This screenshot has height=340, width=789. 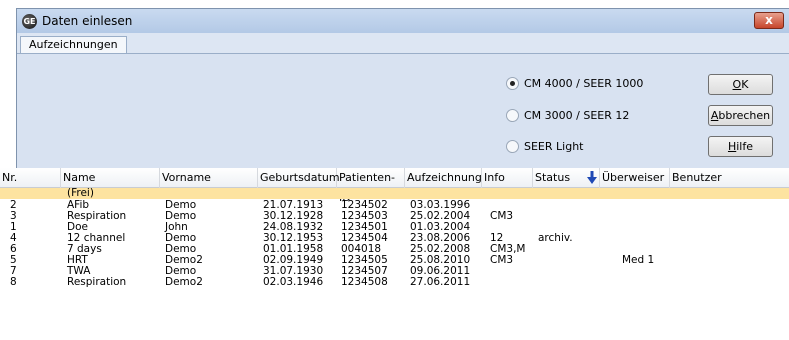 I want to click on column-header-info: Info, so click(x=507, y=178).